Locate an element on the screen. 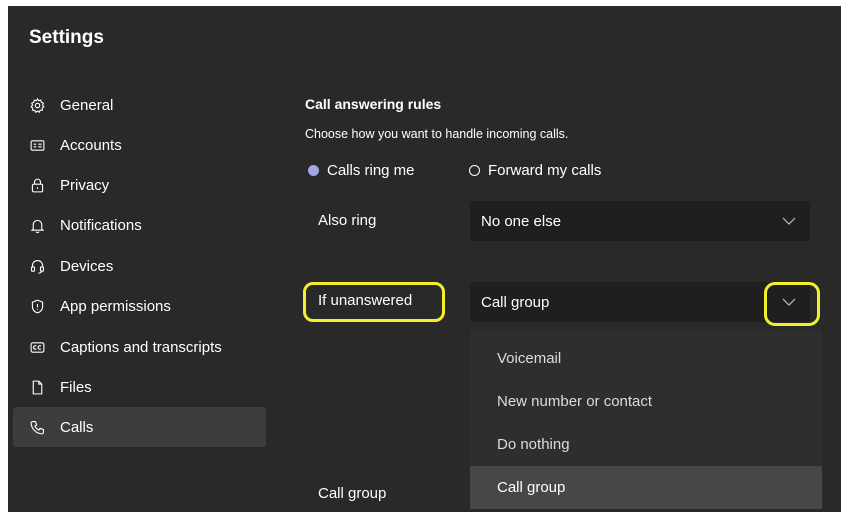 The image size is (845, 512). sidebar-item-app-permissions: App permissions is located at coordinates (139, 306).